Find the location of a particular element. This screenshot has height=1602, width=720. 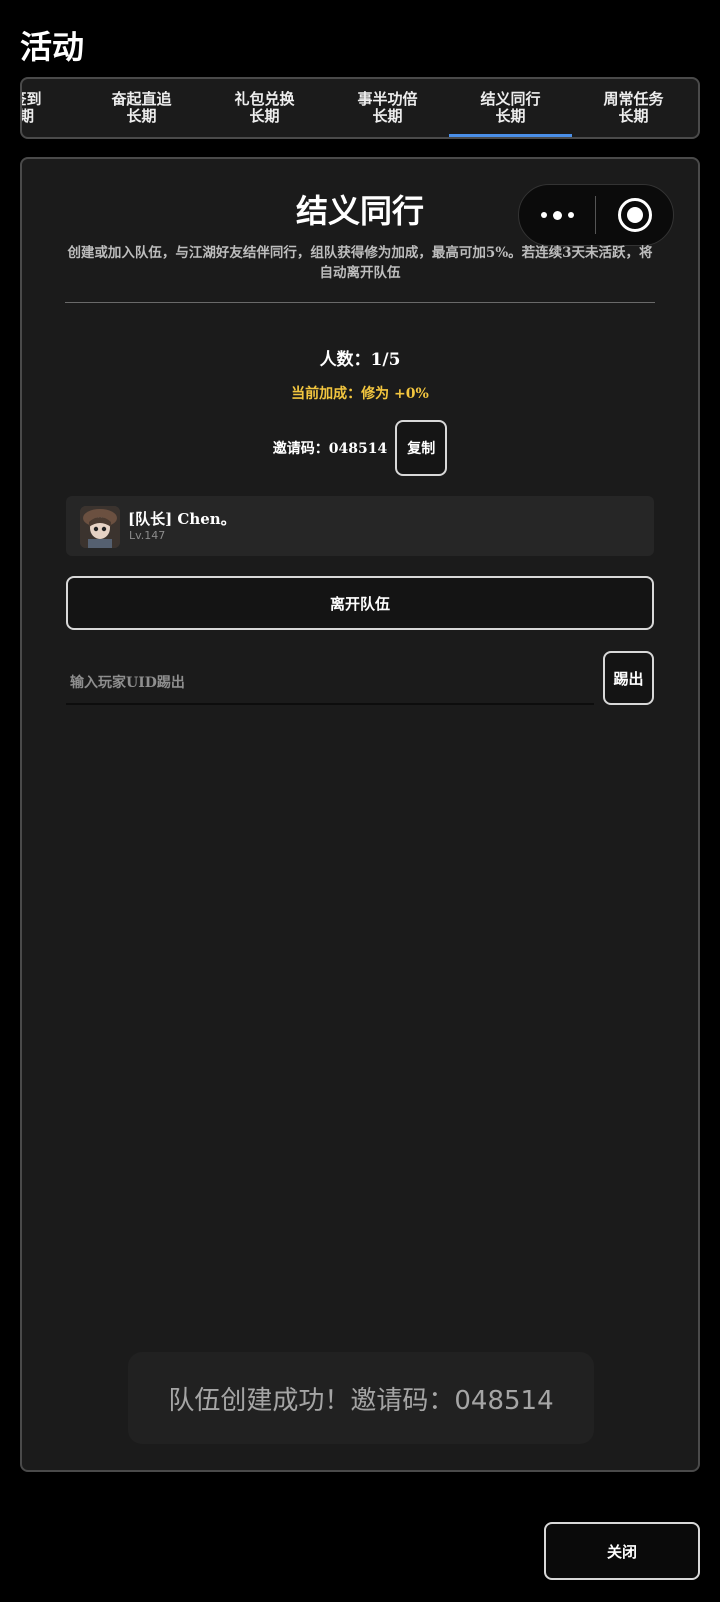

member-count: 人数：1/5 is located at coordinates (360, 360).